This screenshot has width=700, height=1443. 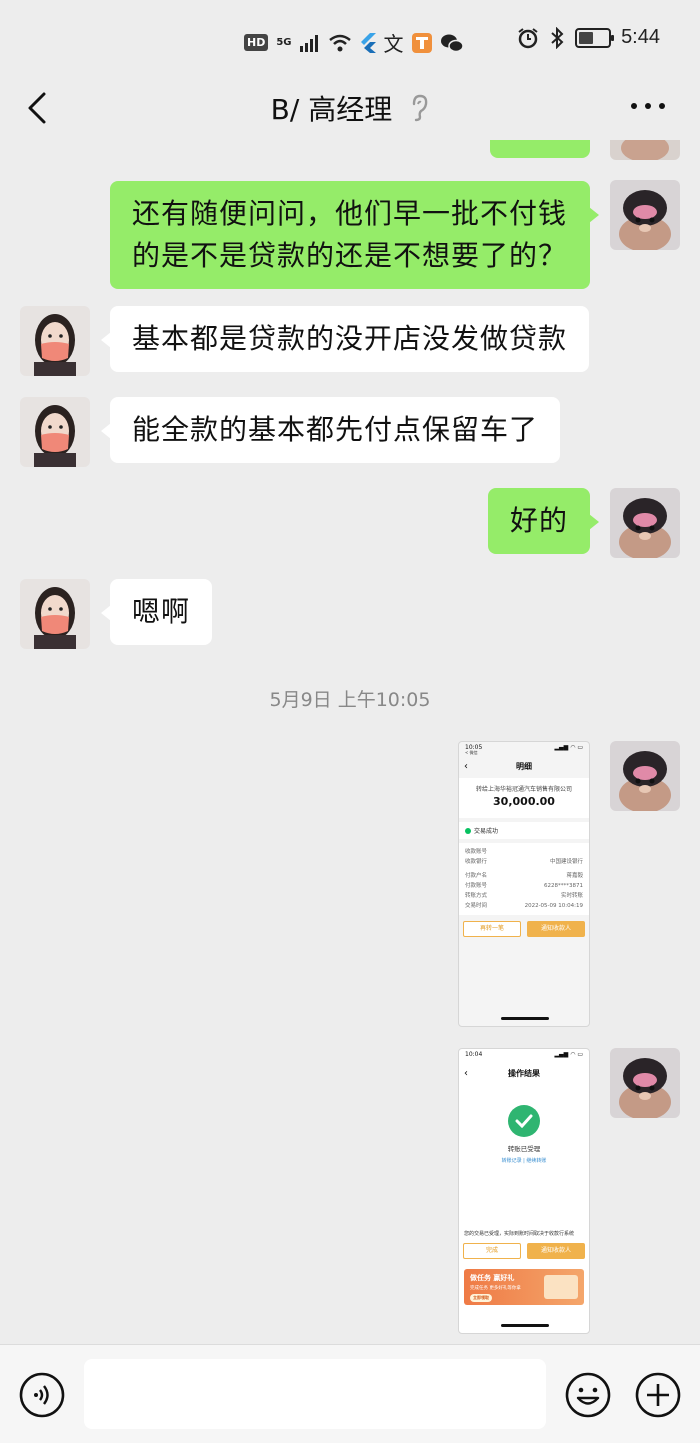 What do you see at coordinates (540, 149) in the screenshot?
I see `previous-message-bubble` at bounding box center [540, 149].